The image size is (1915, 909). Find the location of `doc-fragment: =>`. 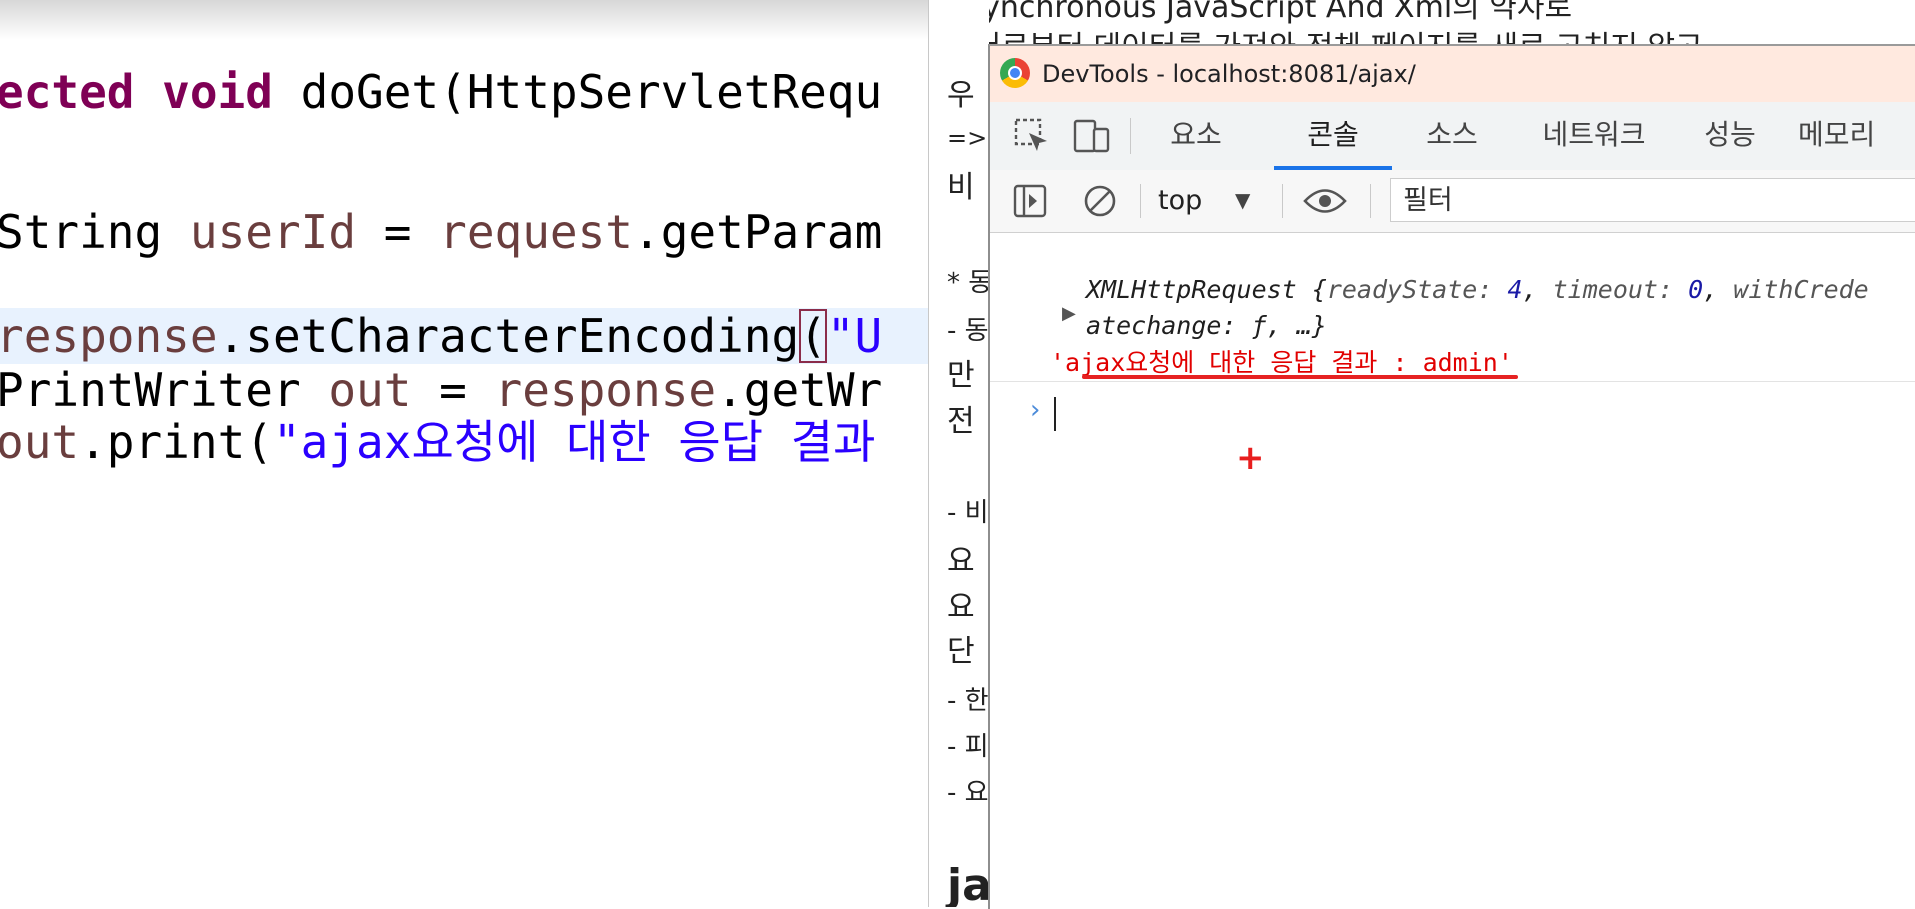

doc-fragment: => is located at coordinates (967, 138).